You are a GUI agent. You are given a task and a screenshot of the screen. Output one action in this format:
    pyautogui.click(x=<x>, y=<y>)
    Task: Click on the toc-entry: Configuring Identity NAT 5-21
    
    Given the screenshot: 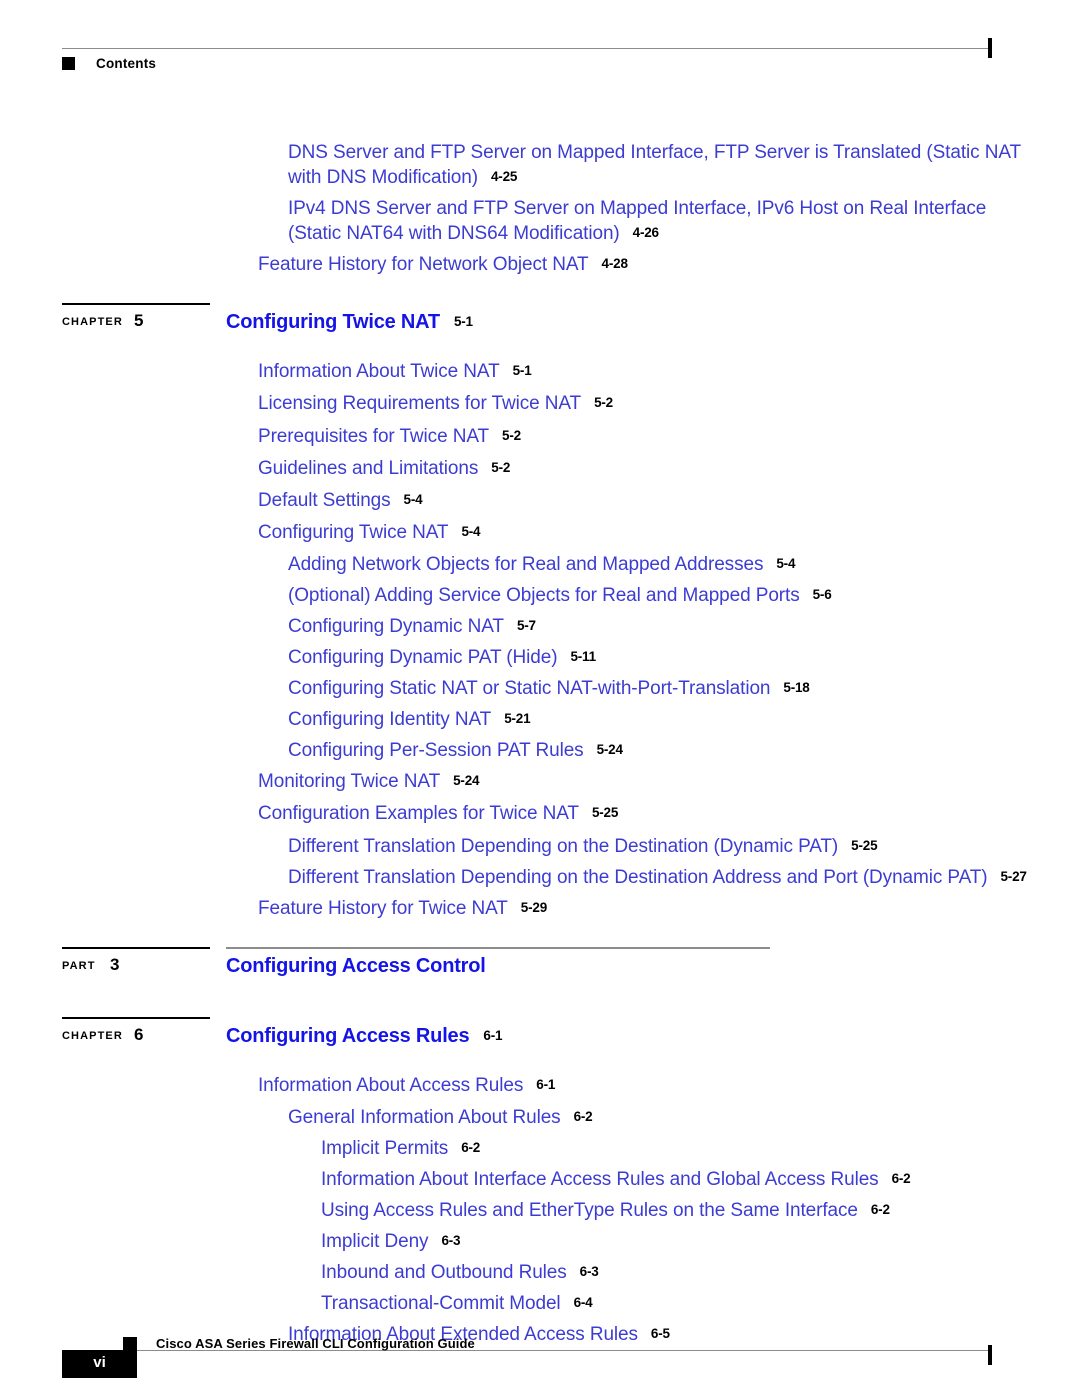 What is the action you would take?
    pyautogui.click(x=684, y=719)
    